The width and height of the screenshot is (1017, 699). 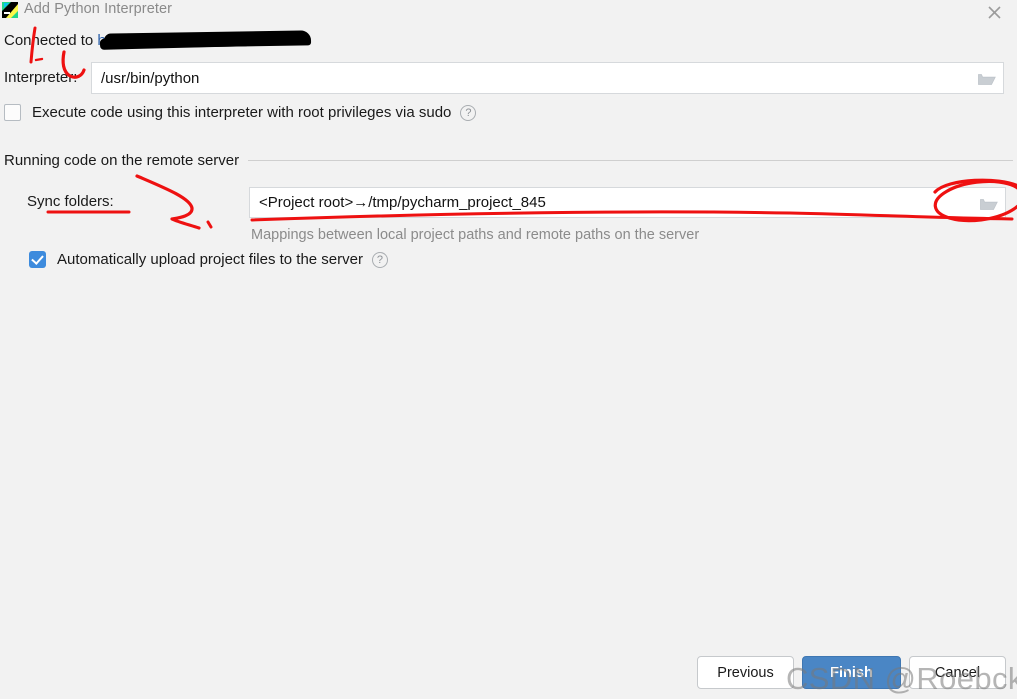 What do you see at coordinates (547, 78) in the screenshot?
I see `interpreter-field: /usr/bin/python` at bounding box center [547, 78].